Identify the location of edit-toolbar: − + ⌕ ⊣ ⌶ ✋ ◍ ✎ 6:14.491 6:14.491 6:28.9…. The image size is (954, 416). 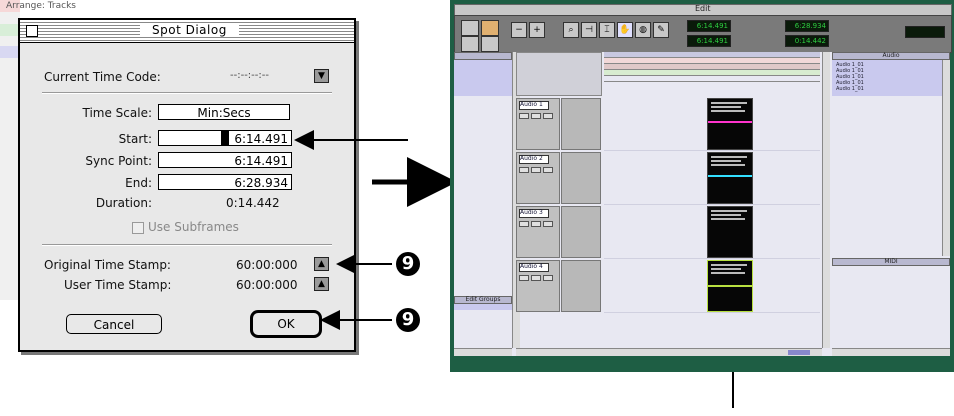
(703, 34).